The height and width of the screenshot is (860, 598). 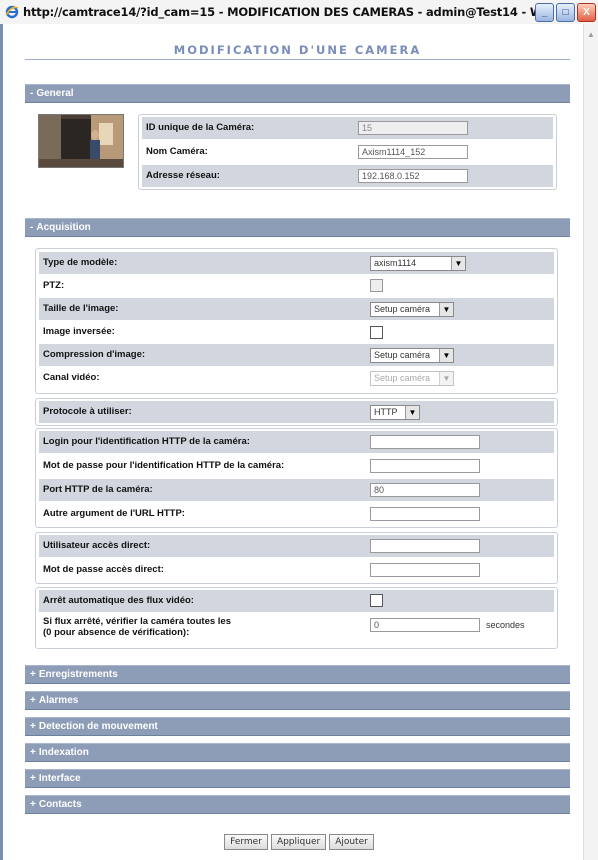 What do you see at coordinates (425, 442) in the screenshot?
I see `http-login-field` at bounding box center [425, 442].